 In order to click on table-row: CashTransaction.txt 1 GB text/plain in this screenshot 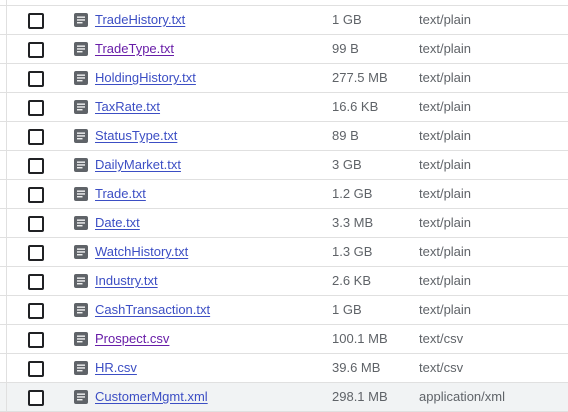, I will do `click(284, 310)`.